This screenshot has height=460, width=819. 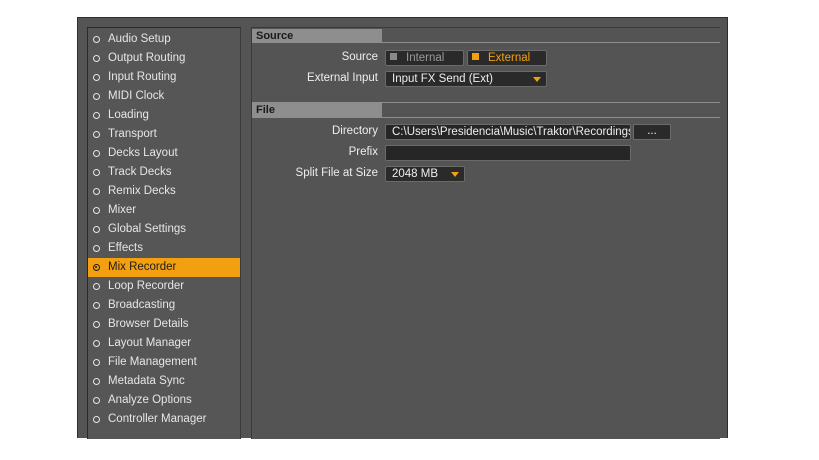 What do you see at coordinates (128, 115) in the screenshot?
I see `sidebar-item-label: Loading` at bounding box center [128, 115].